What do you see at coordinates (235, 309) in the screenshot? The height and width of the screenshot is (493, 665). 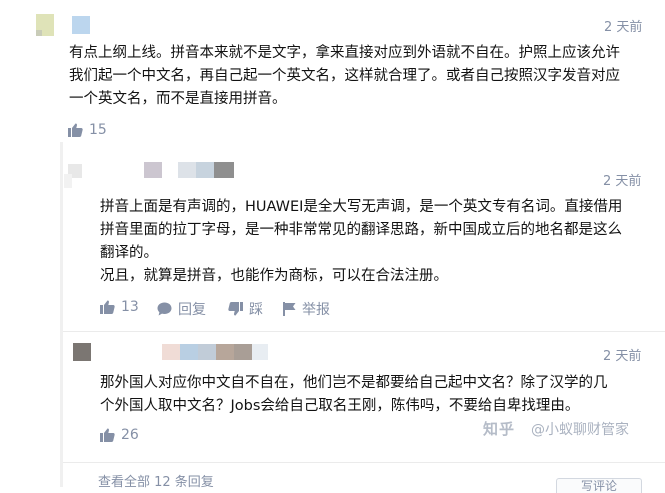 I see `thumbs-down-icon` at bounding box center [235, 309].